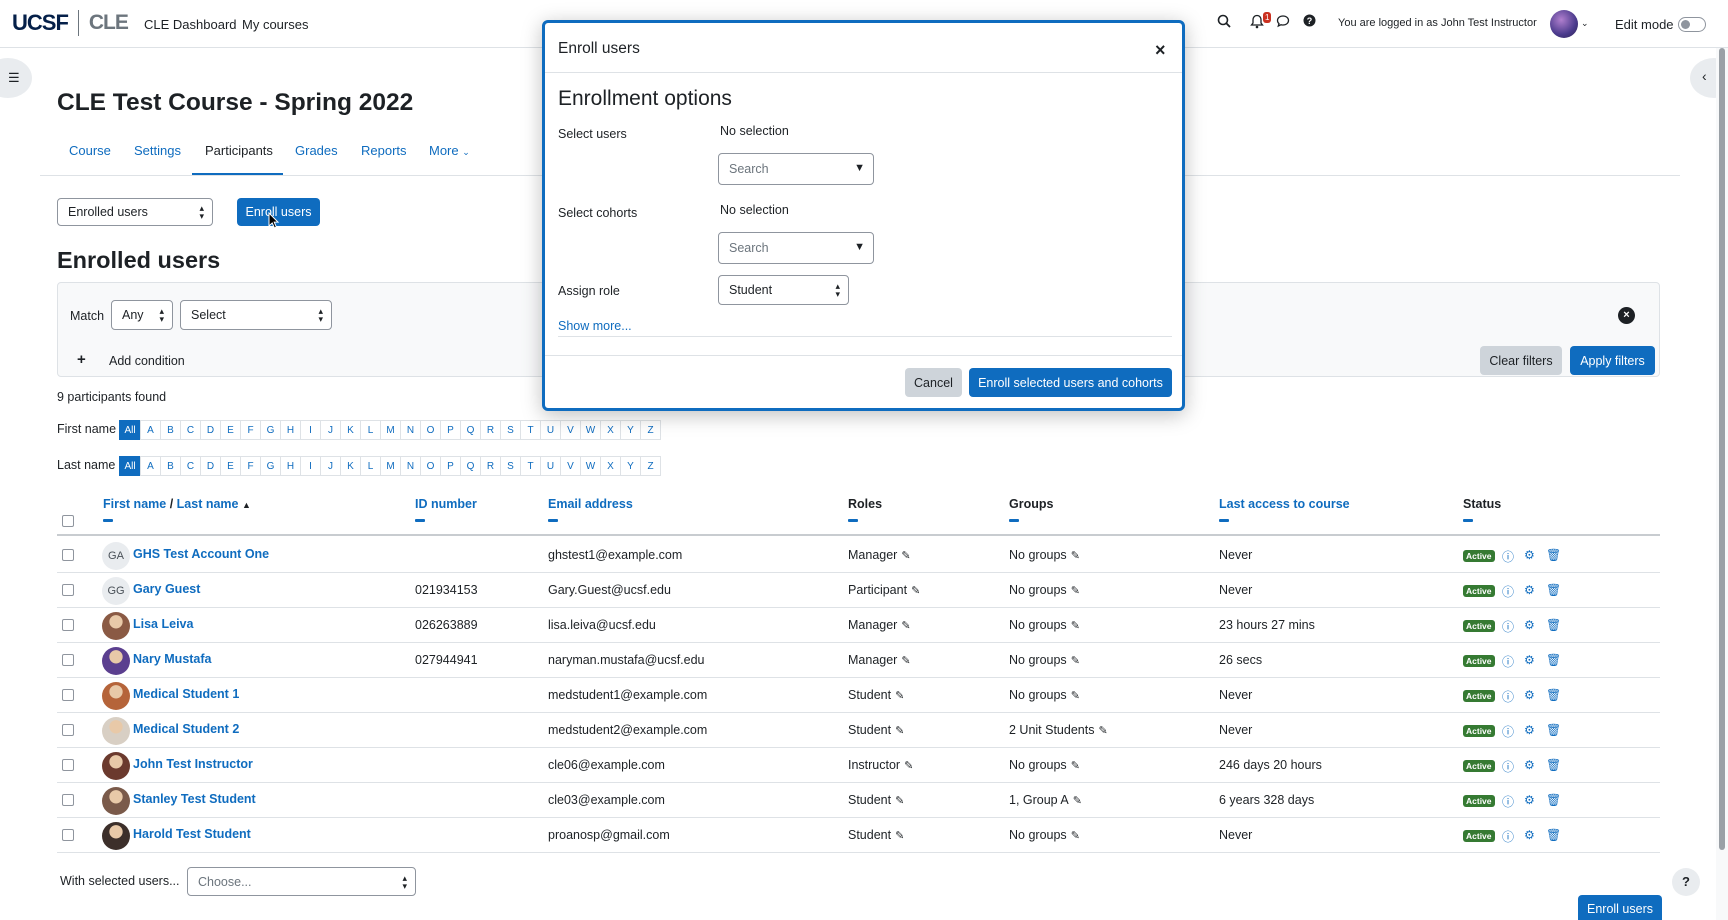 The height and width of the screenshot is (920, 1728). Describe the element at coordinates (865, 336) in the screenshot. I see `show-more-divider` at that location.